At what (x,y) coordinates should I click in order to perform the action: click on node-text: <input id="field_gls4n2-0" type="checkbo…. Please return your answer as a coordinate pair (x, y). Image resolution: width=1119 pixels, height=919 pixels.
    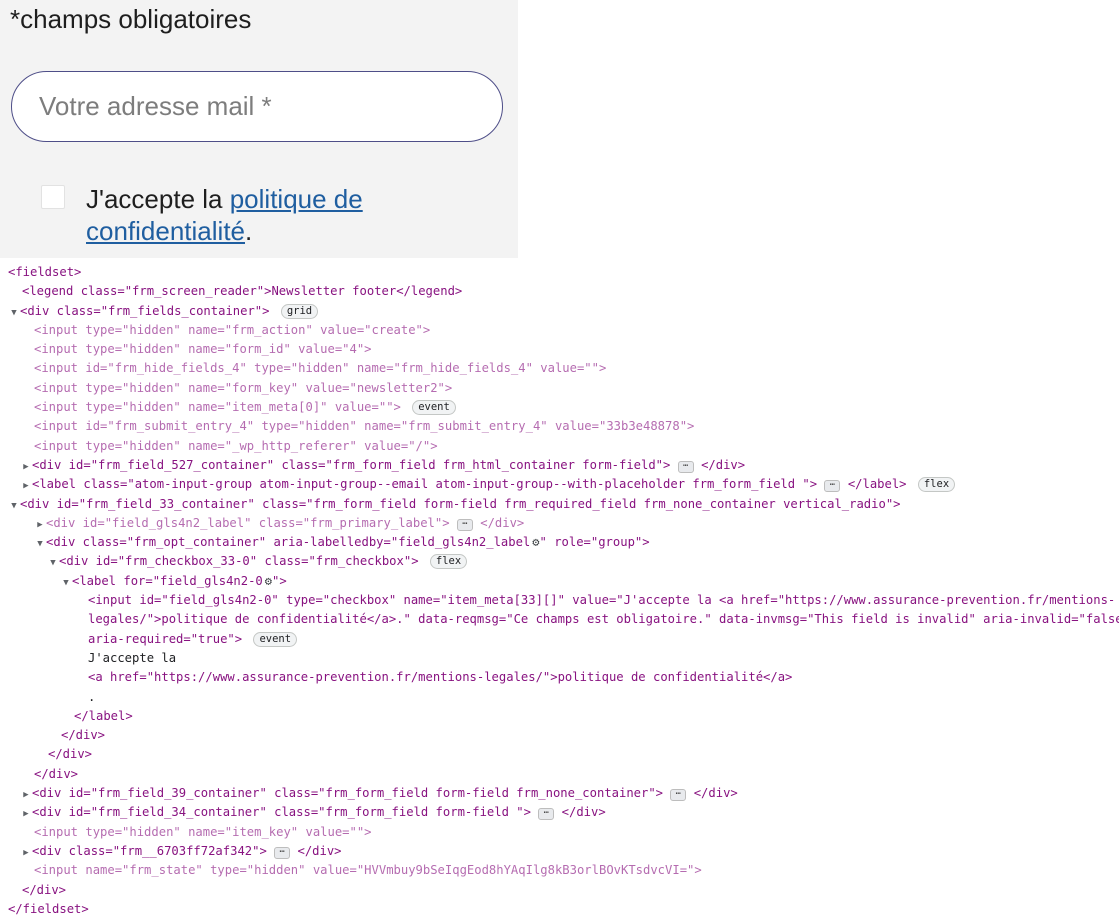
    Looking at the image, I should click on (602, 600).